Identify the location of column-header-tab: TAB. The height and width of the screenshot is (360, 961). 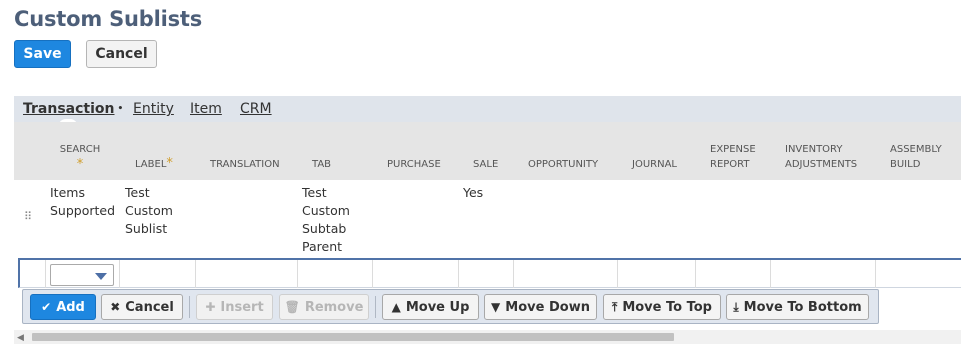
(321, 164).